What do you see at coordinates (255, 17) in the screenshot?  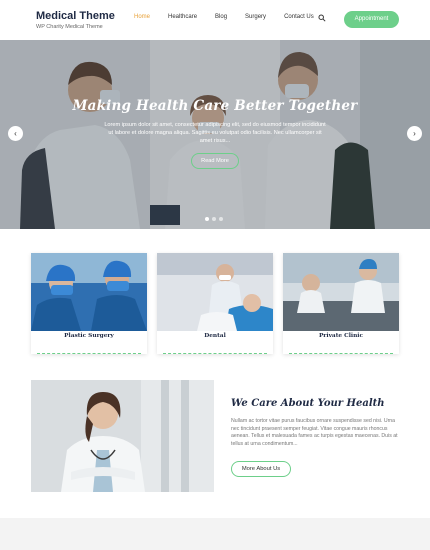 I see `nav-surgery: Surgery` at bounding box center [255, 17].